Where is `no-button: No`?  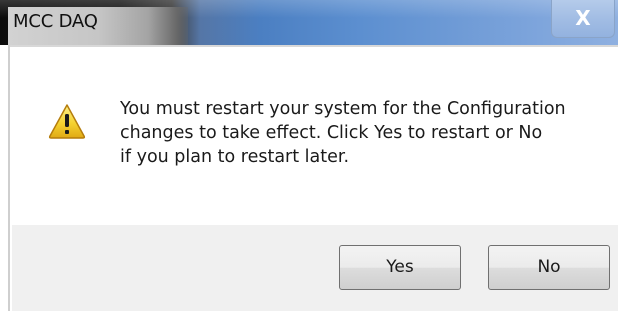
no-button: No is located at coordinates (549, 267).